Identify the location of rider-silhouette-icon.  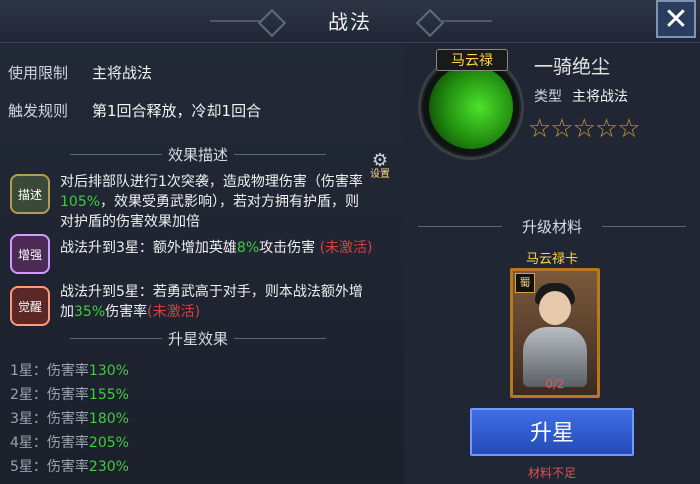
(471, 107).